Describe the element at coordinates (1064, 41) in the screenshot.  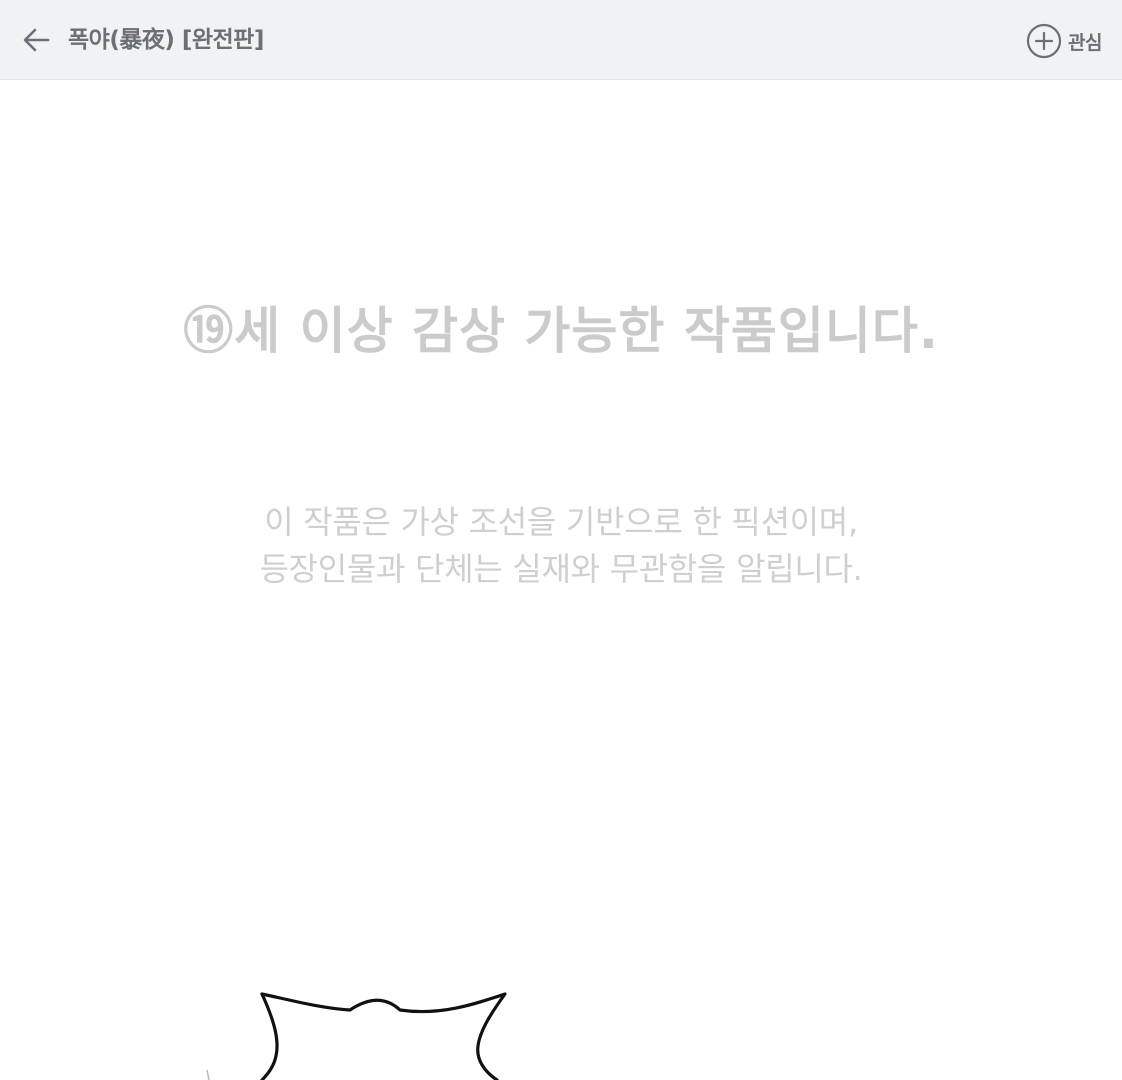
I see `interest-button: 관심` at that location.